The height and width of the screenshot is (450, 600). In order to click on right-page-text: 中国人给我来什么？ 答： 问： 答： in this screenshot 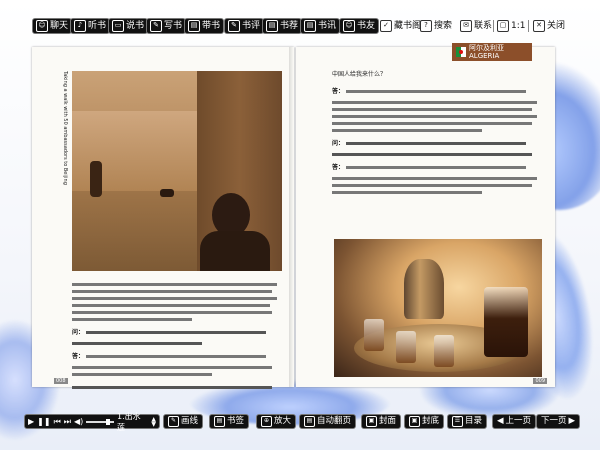, I will do `click(437, 134)`.